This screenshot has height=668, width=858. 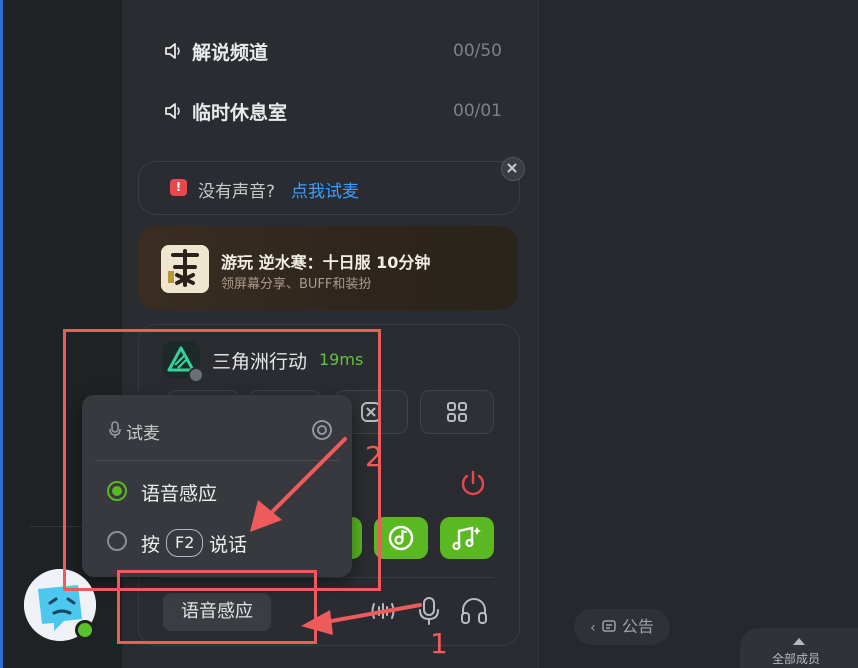 I want to click on grid-icon, so click(x=457, y=412).